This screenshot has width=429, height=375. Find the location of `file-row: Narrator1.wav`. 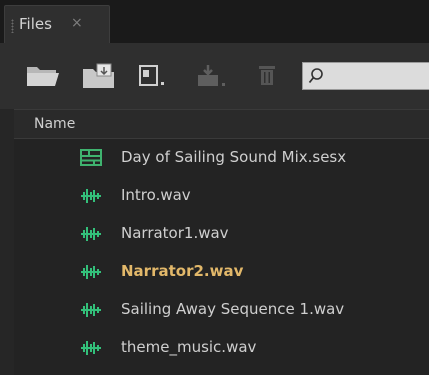

file-row: Narrator1.wav is located at coordinates (221, 234).